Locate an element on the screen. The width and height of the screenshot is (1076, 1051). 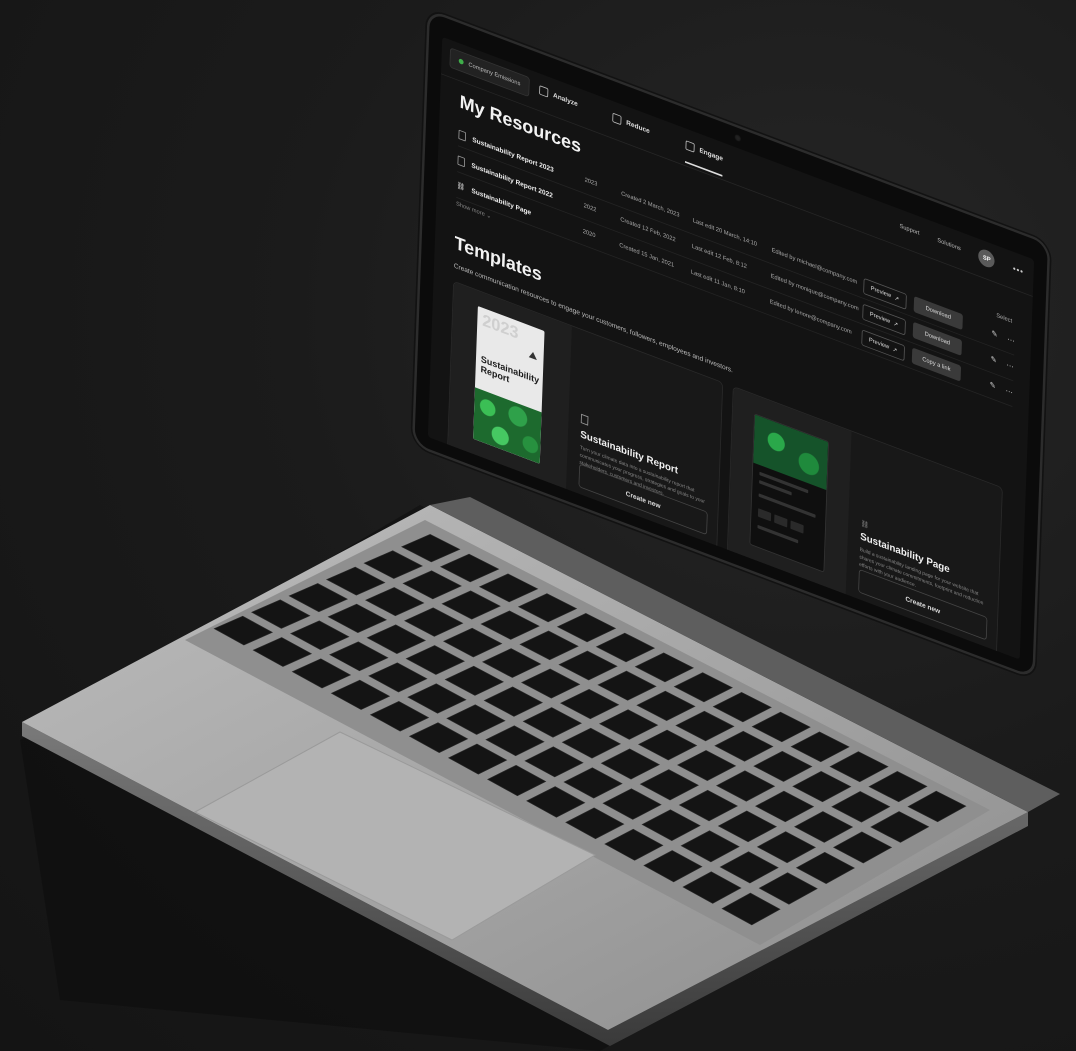
resource-year: 2022 is located at coordinates (590, 208).